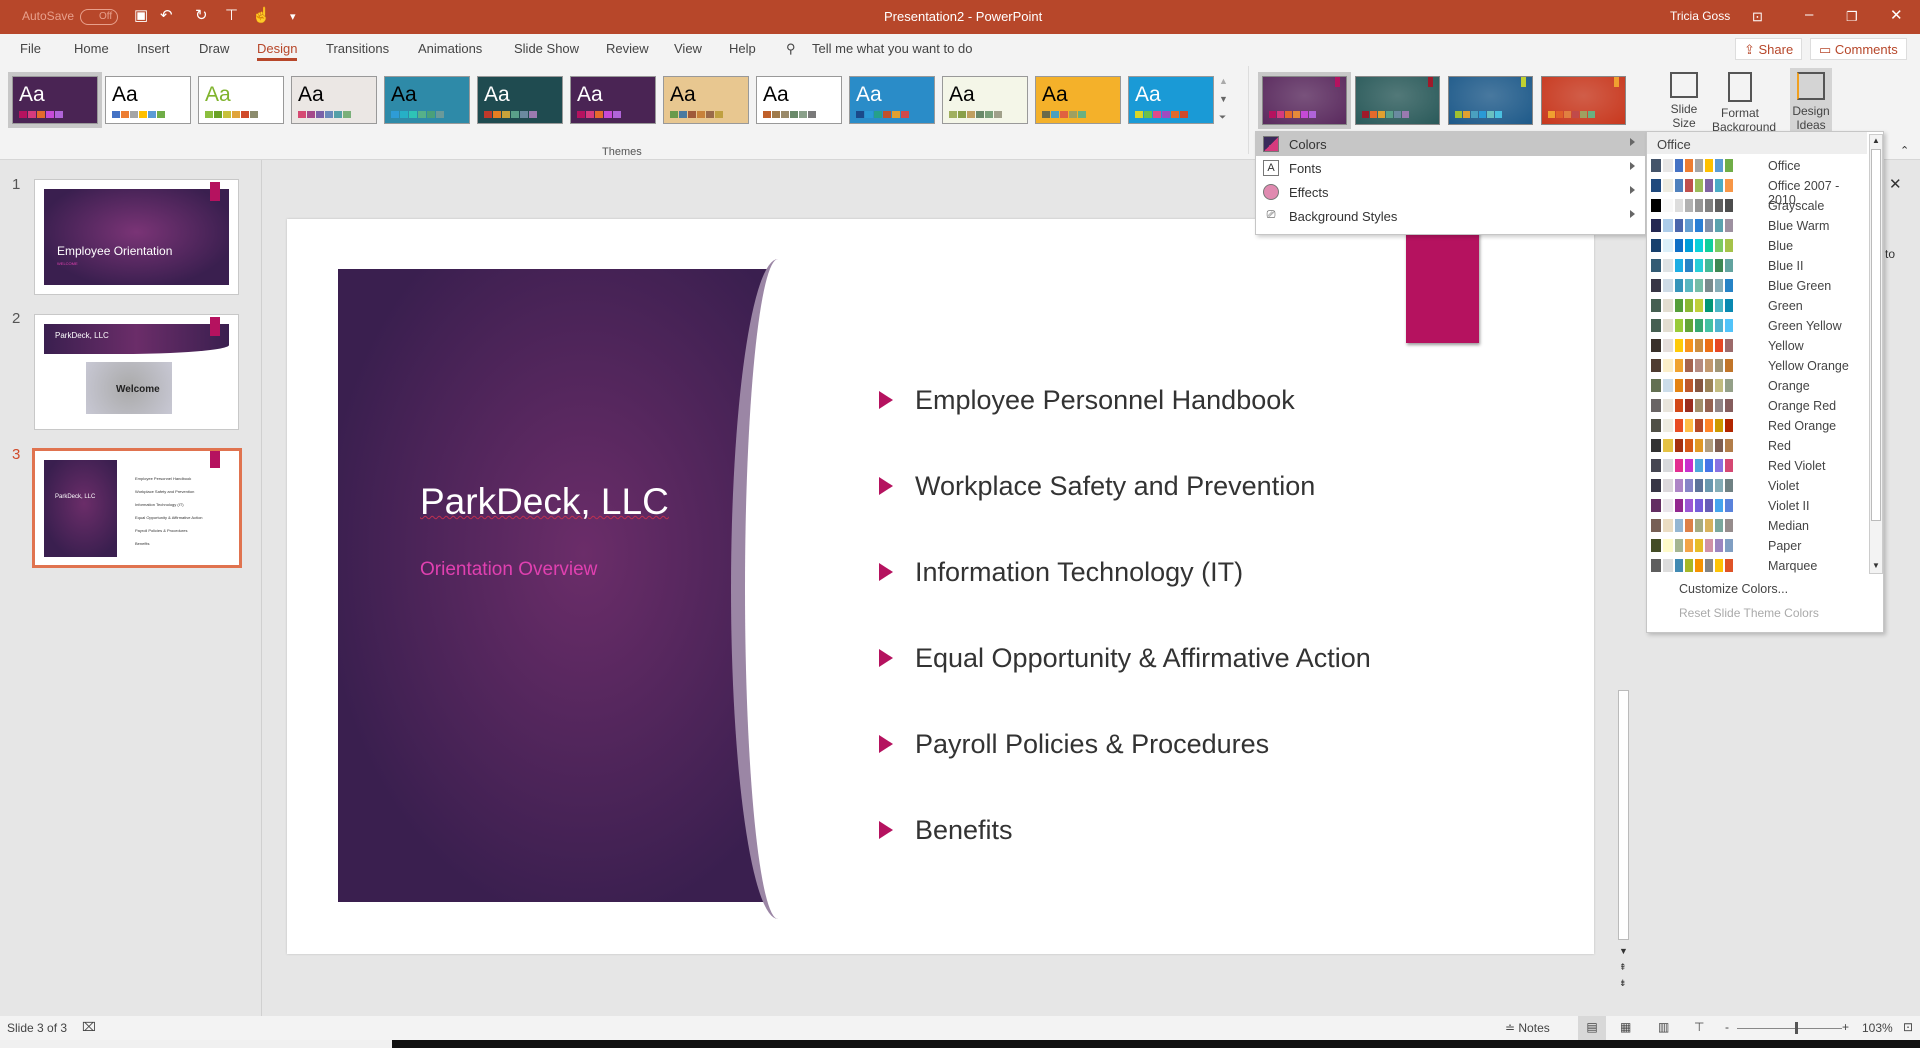 This screenshot has width=1920, height=1048. Describe the element at coordinates (1759, 286) in the screenshot. I see `color-scheme-item: Blue Green` at that location.